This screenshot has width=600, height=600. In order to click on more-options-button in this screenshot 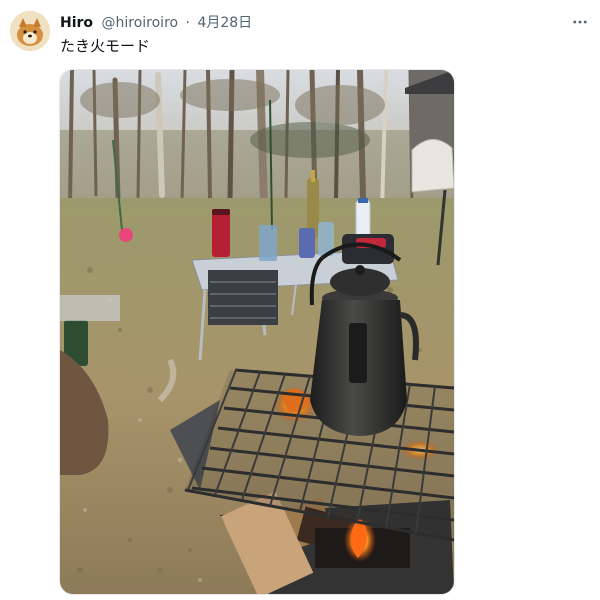, I will do `click(580, 22)`.